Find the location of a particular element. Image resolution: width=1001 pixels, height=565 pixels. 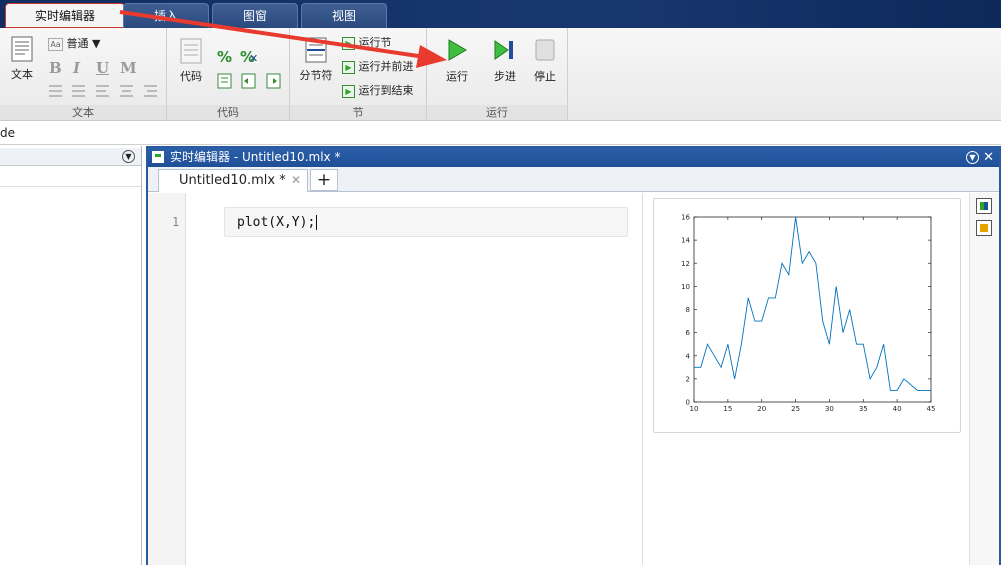

output-toolbar is located at coordinates (984, 379).